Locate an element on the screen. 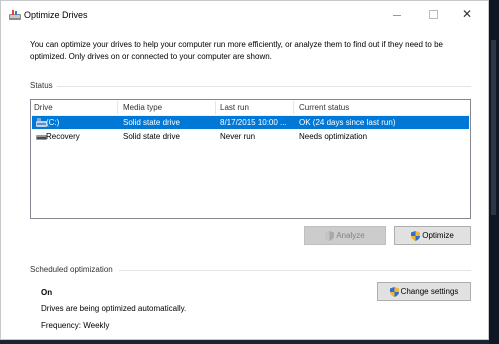 This screenshot has height=344, width=499. drive-name: Recovery is located at coordinates (63, 136).